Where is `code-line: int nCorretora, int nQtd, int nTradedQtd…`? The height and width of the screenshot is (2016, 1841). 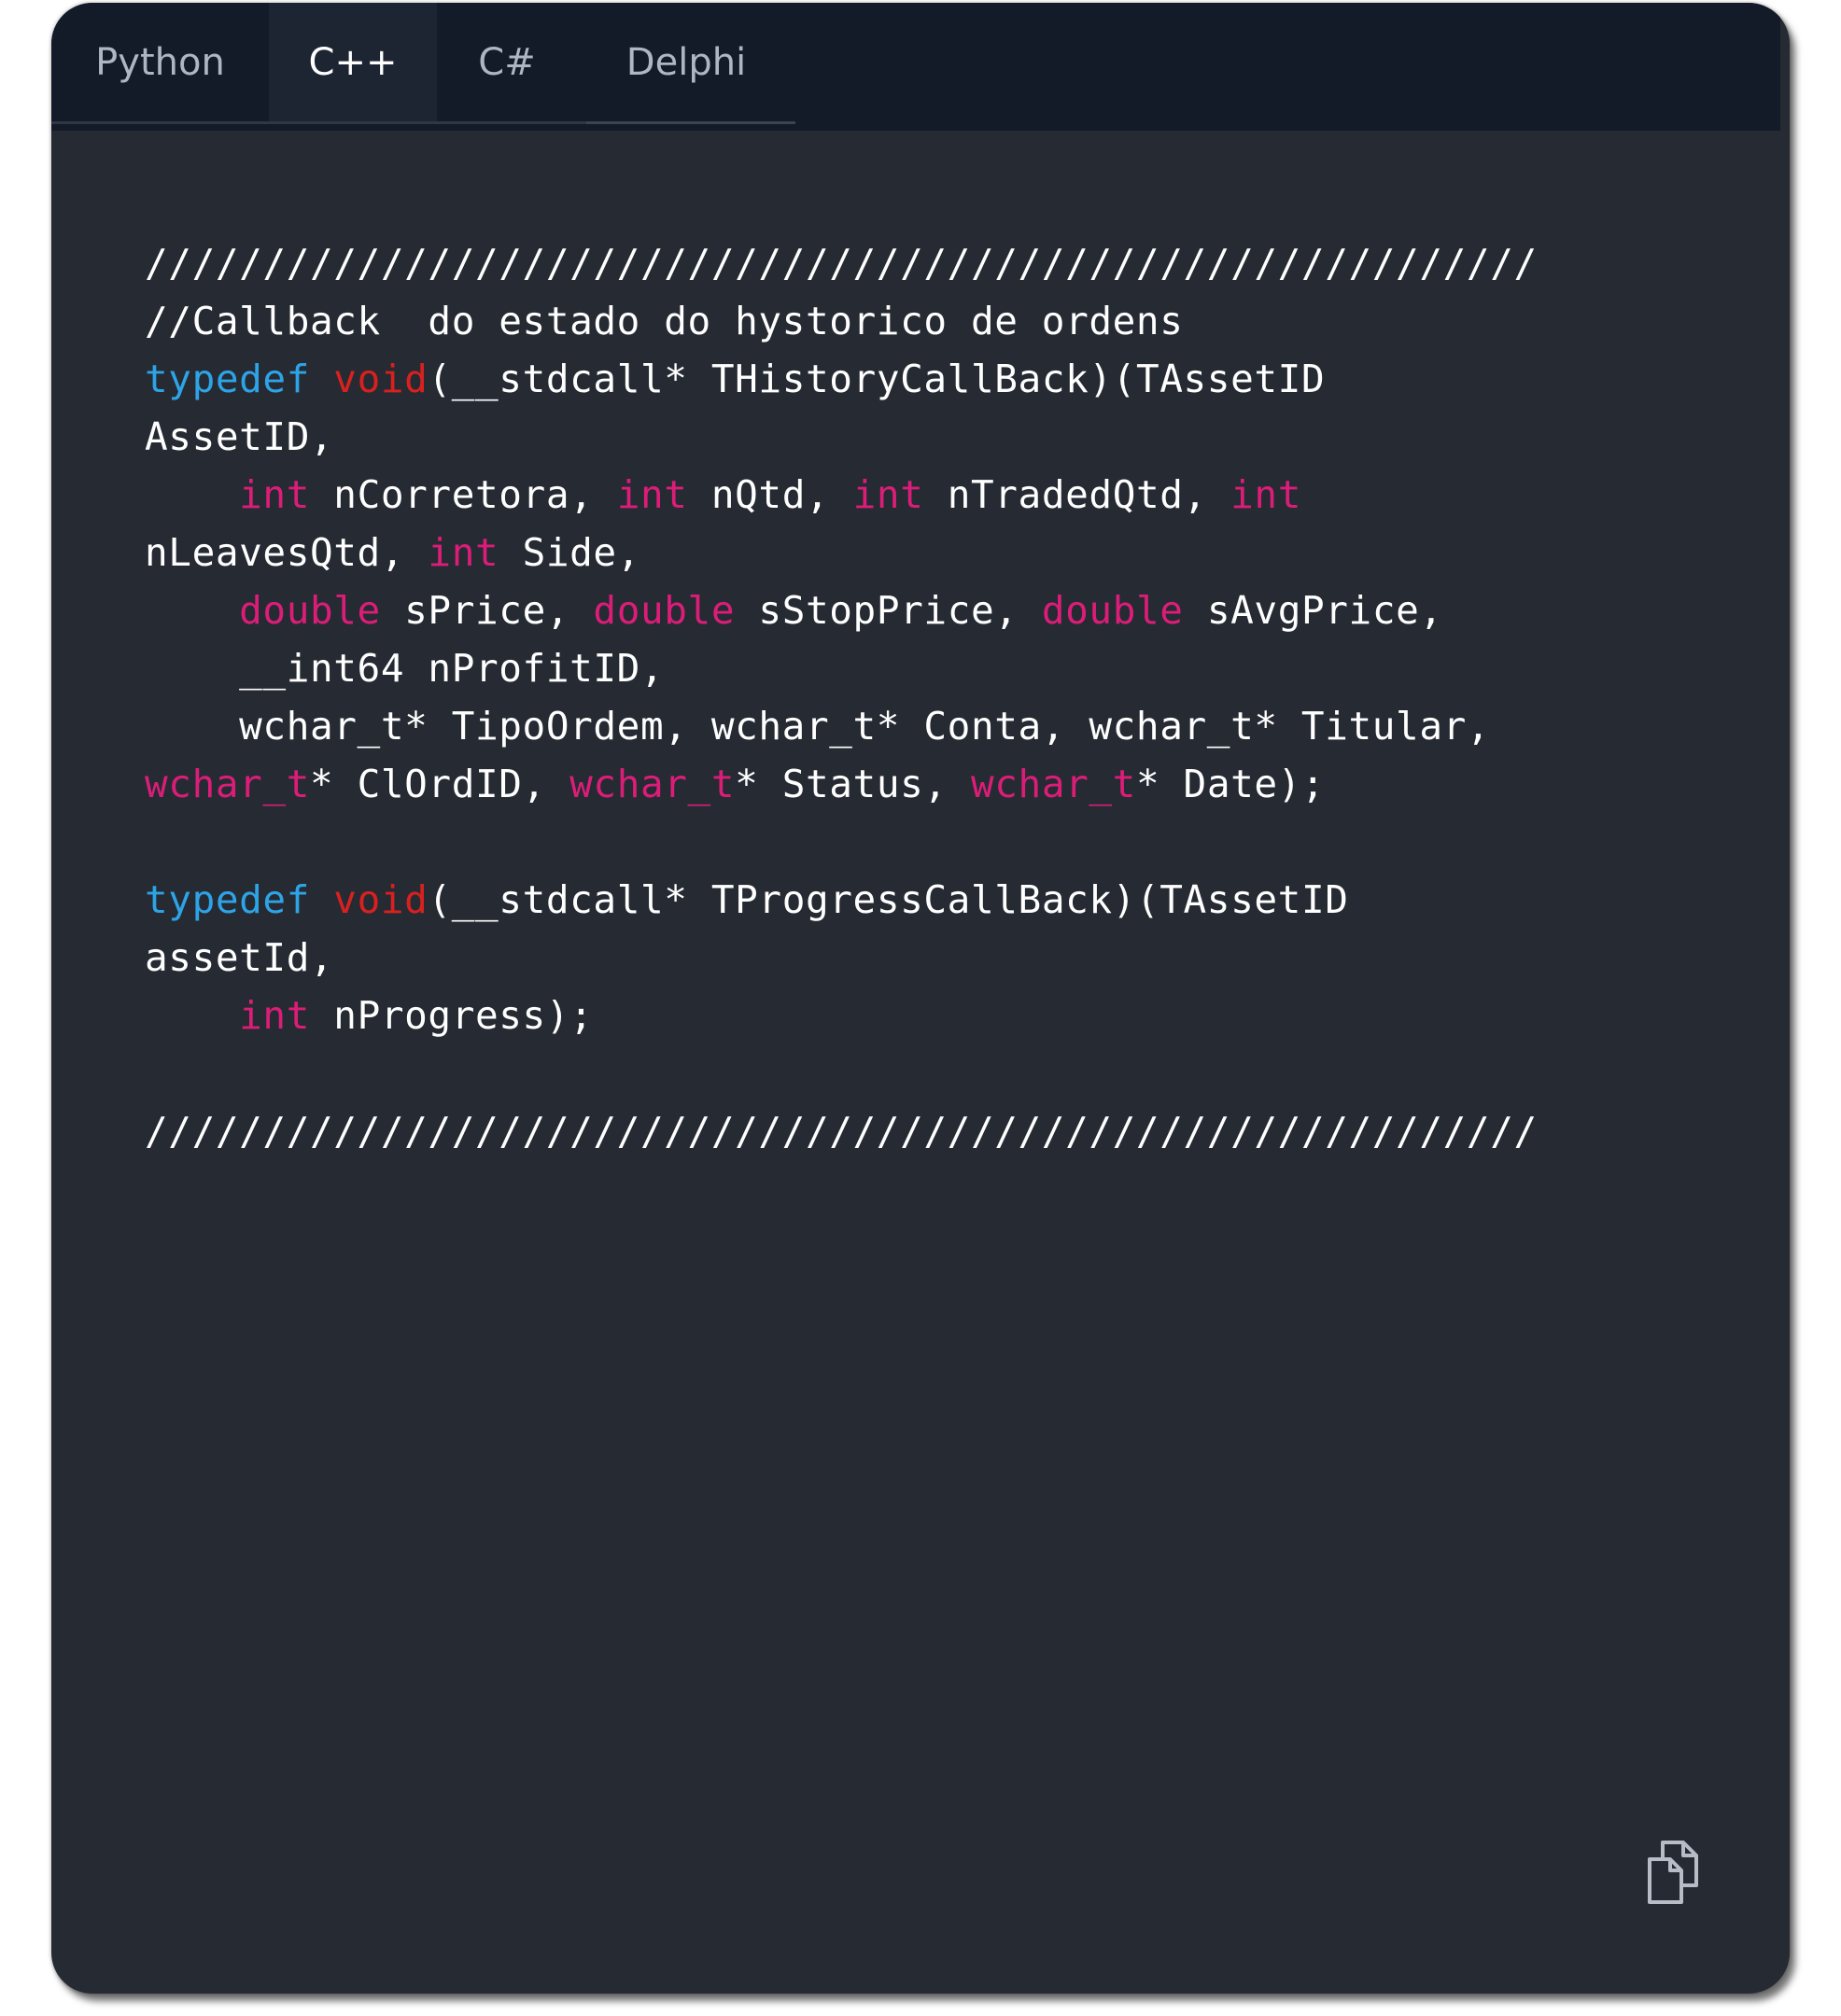
code-line: int nCorretora, int nQtd, int nTradedQtd… is located at coordinates (841, 495).